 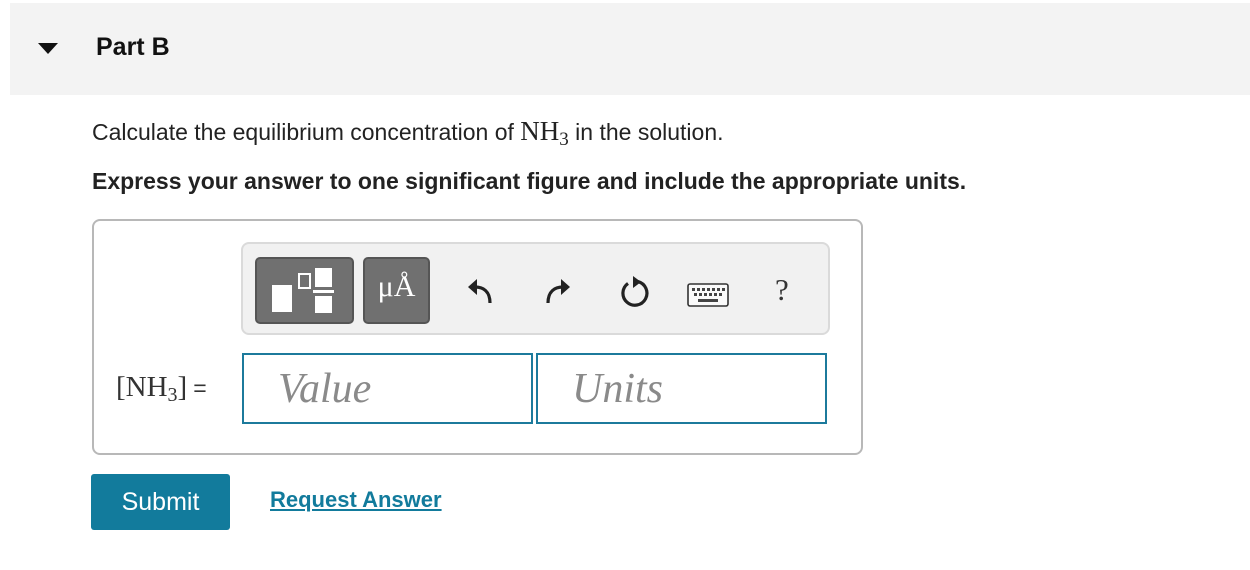 What do you see at coordinates (182, 387) in the screenshot?
I see `answer-label-close: ]` at bounding box center [182, 387].